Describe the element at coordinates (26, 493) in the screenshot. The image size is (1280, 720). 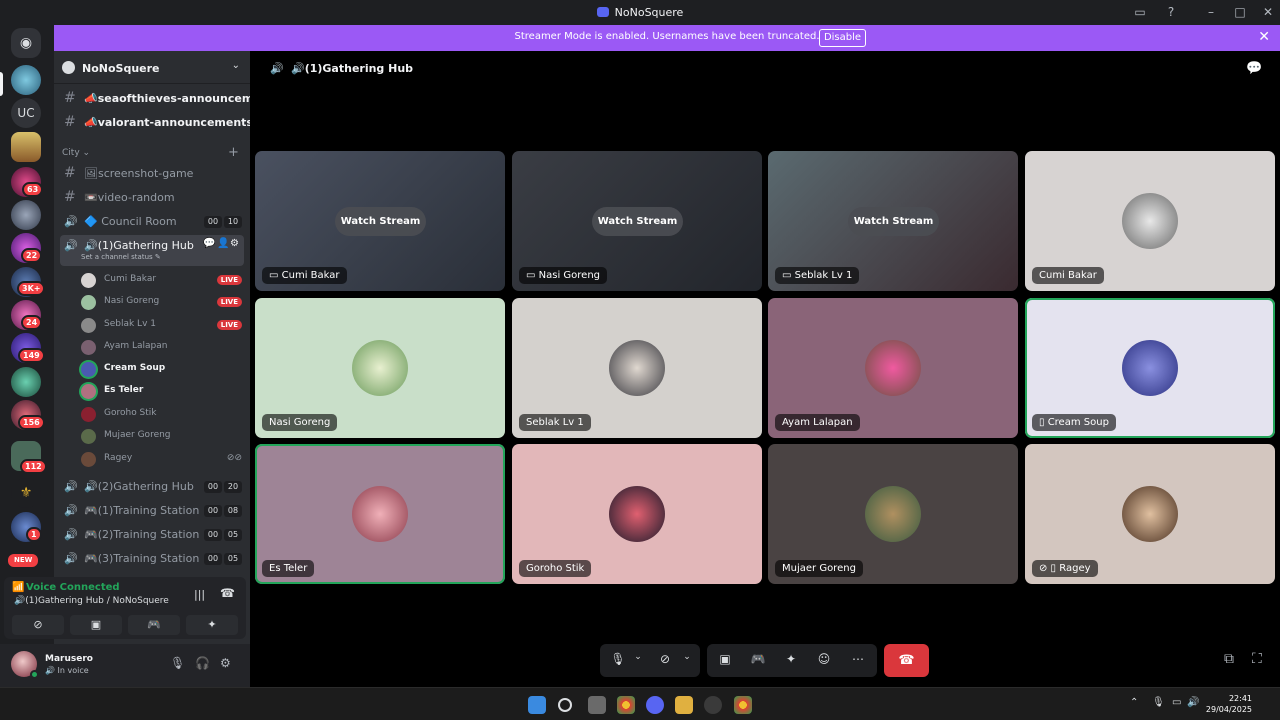
I see `server-icon-valorant: ⚜` at that location.